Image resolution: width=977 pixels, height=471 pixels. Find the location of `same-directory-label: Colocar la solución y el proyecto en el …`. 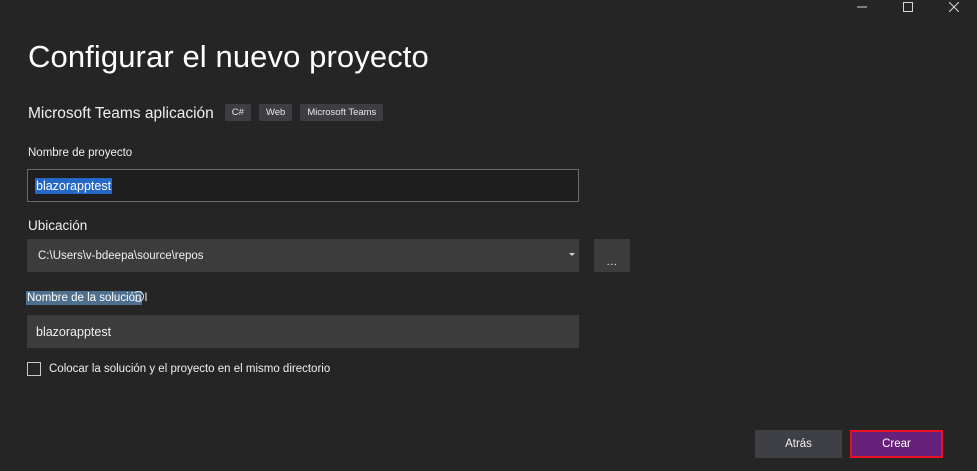

same-directory-label: Colocar la solución y el proyecto en el … is located at coordinates (189, 369).